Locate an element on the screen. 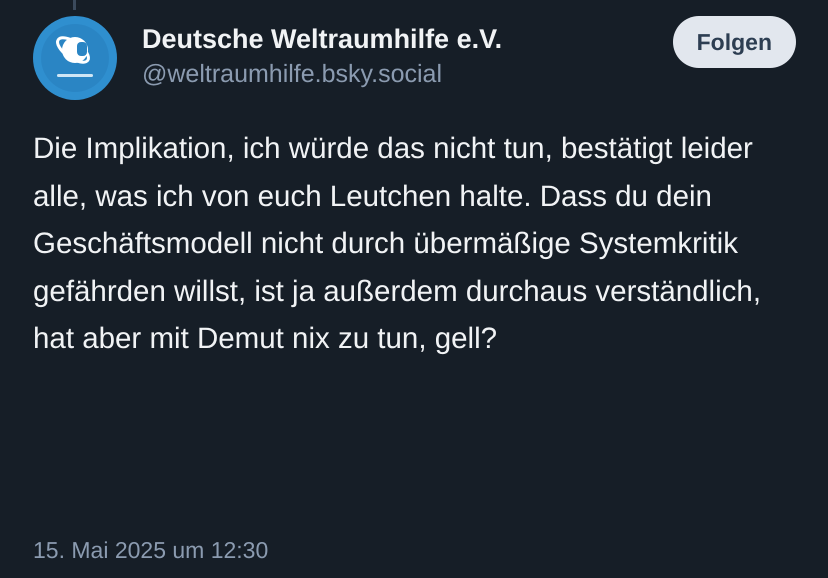 The width and height of the screenshot is (828, 578). follow-button: Folgen is located at coordinates (734, 42).